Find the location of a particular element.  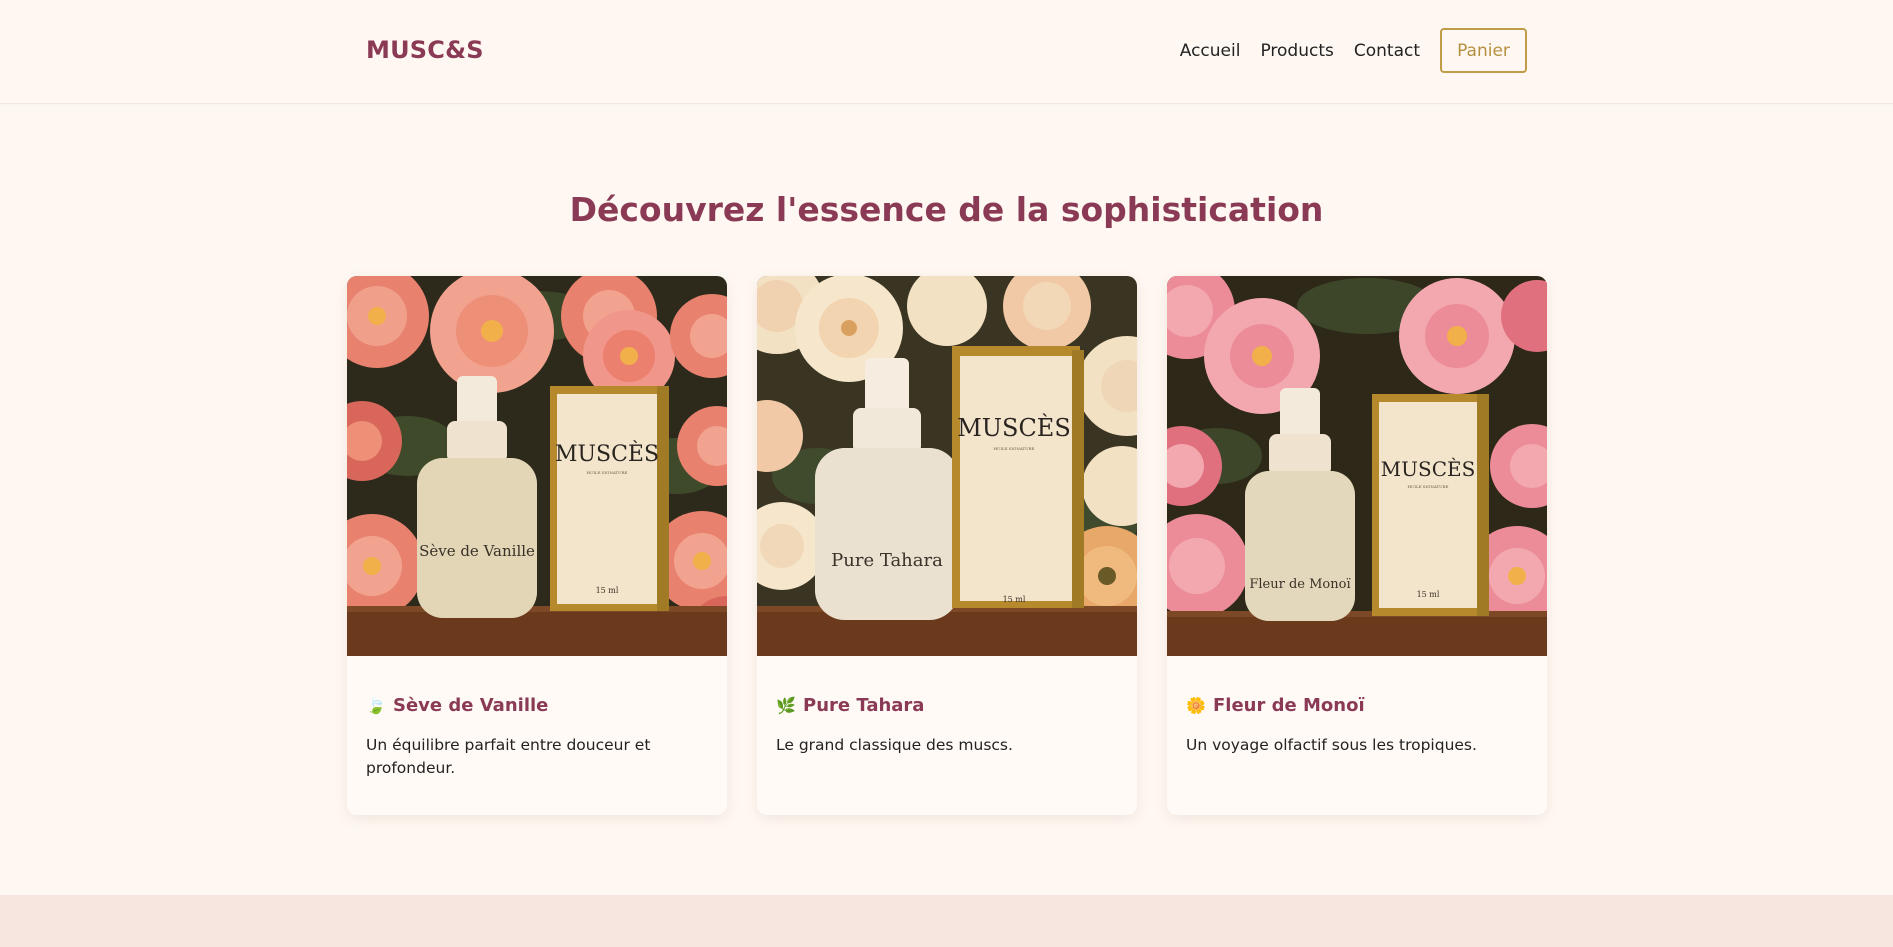

leaf-icon: 🍃 is located at coordinates (376, 705).